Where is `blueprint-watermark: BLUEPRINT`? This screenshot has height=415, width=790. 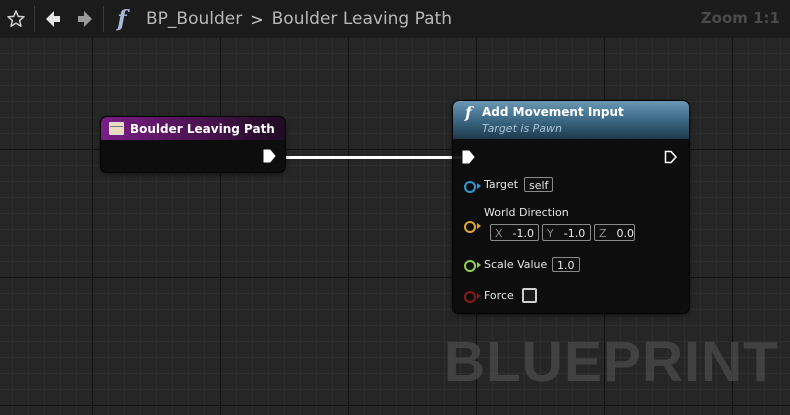 blueprint-watermark: BLUEPRINT is located at coordinates (611, 362).